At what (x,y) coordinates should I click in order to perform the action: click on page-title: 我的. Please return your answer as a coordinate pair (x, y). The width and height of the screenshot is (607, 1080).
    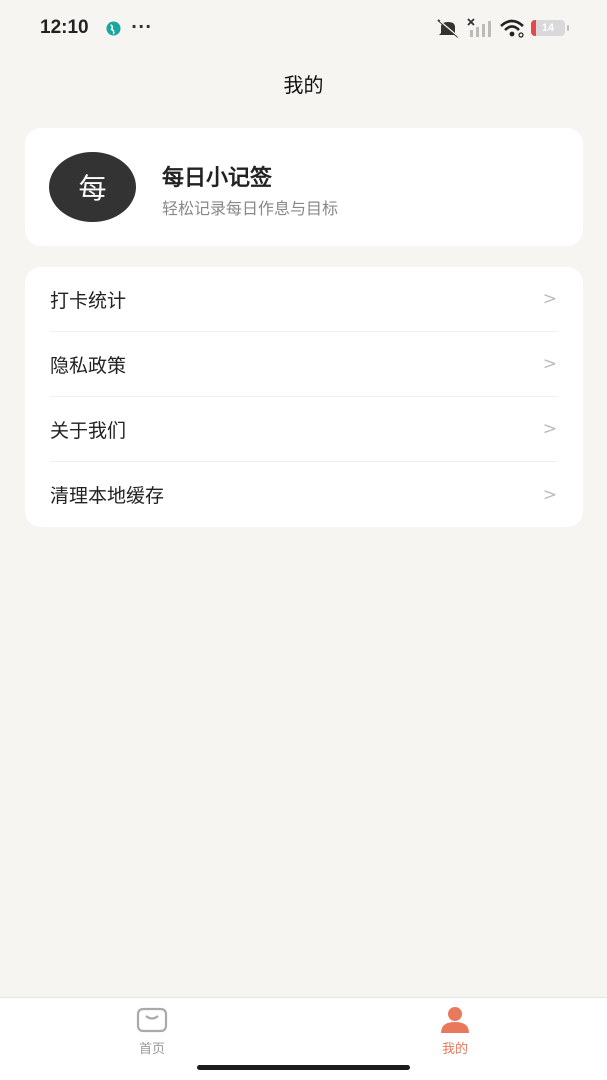
    Looking at the image, I should click on (303, 84).